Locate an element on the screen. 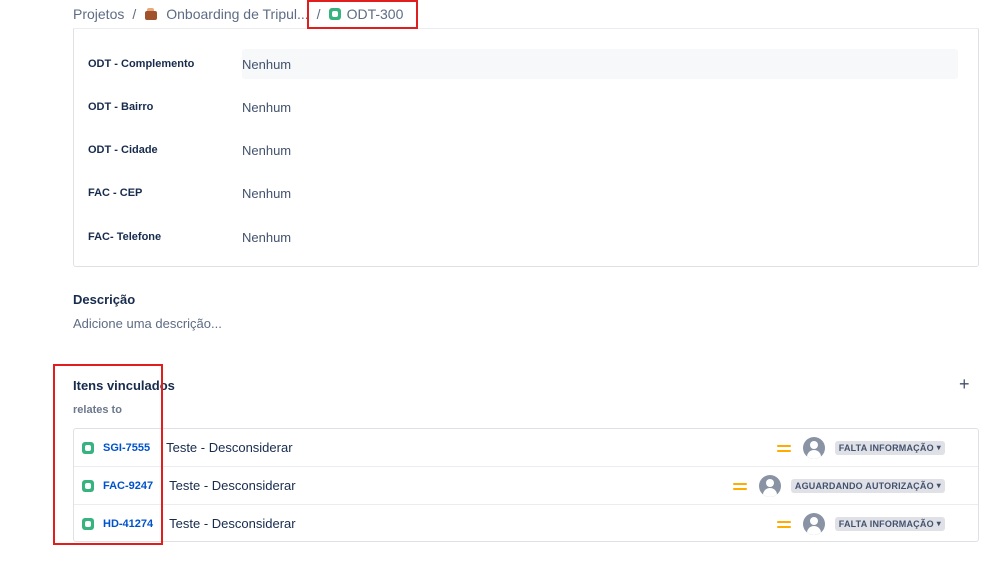 This screenshot has width=985, height=565. field-row-cep: FAC - CEP Nenhum is located at coordinates (523, 193).